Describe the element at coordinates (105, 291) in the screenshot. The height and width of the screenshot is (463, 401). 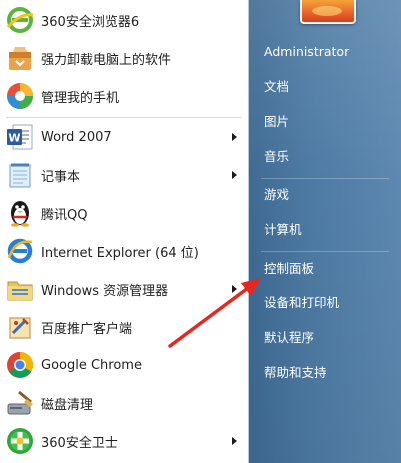
I see `program-label: Windows 资源管理器` at that location.